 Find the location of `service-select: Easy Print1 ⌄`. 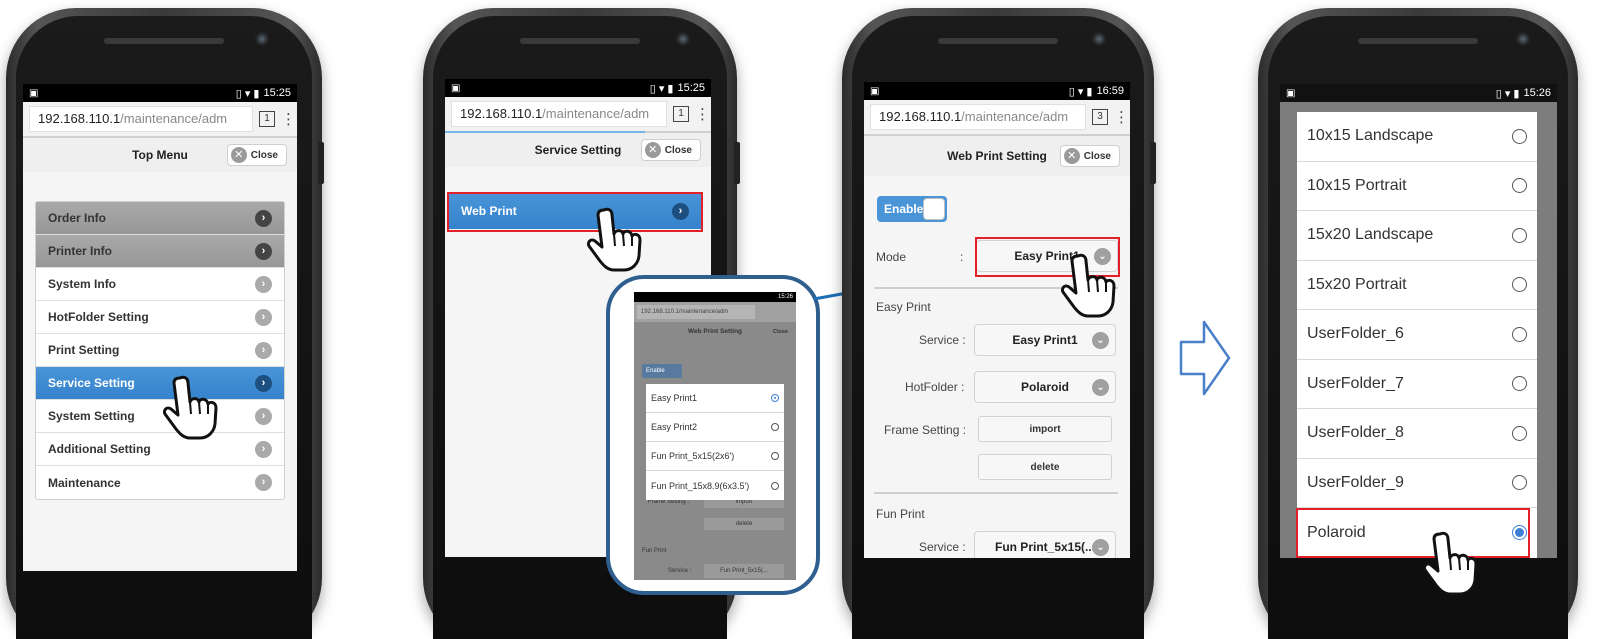

service-select: Easy Print1 ⌄ is located at coordinates (1045, 340).